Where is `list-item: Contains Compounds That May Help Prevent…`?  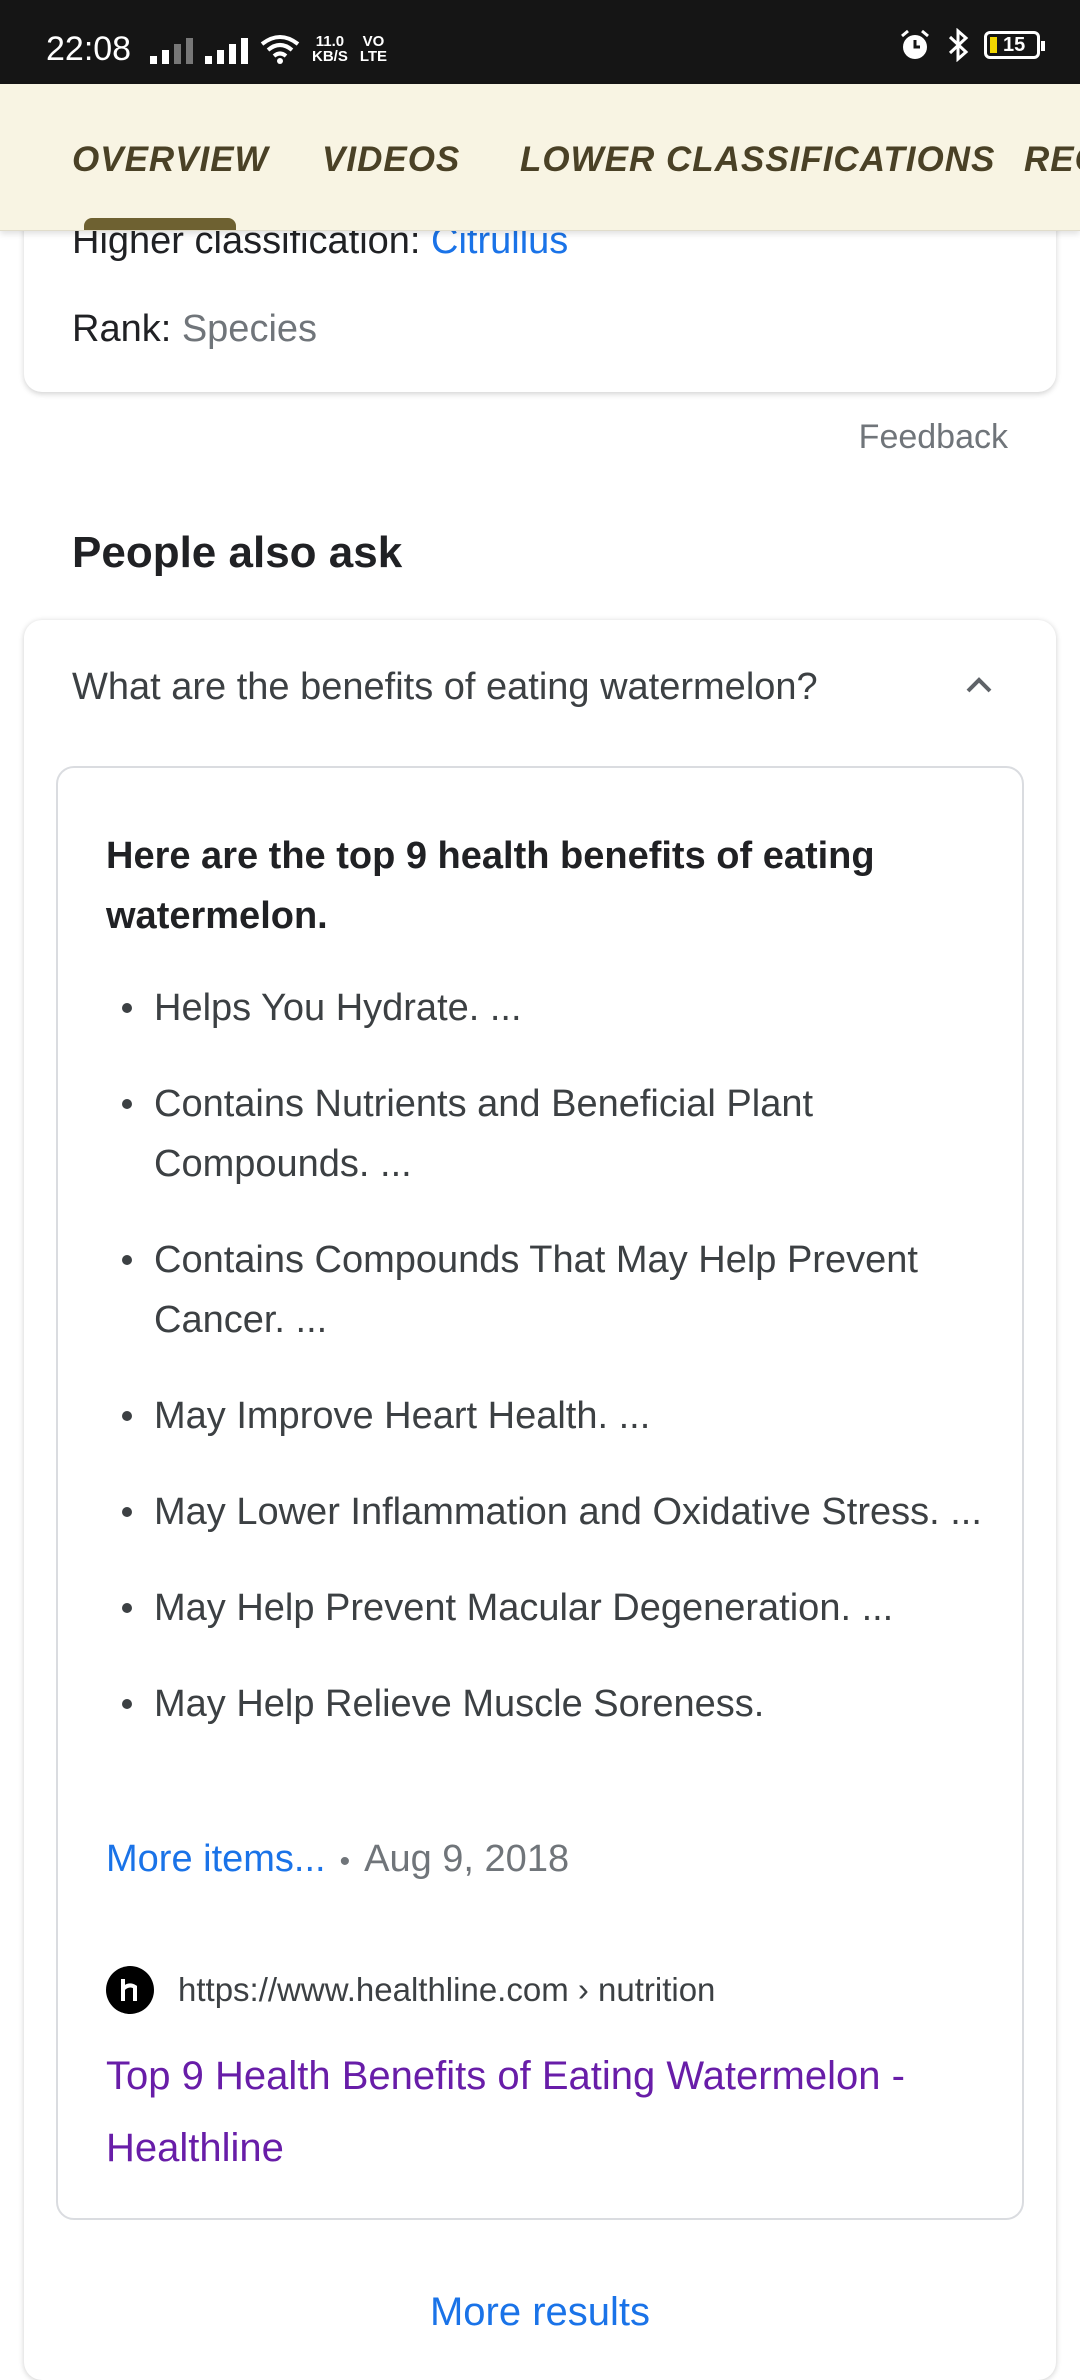
list-item: Contains Compounds That May Help Prevent… is located at coordinates (546, 1290).